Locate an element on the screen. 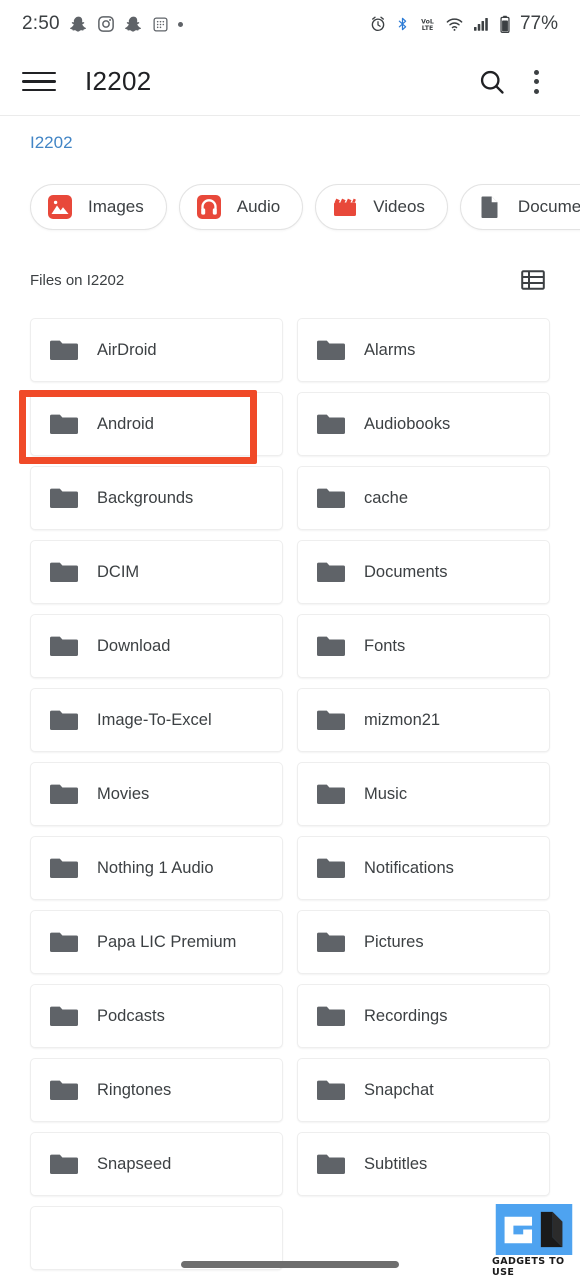 Image resolution: width=580 pixels, height=1284 pixels. filter-chip-label: Videos is located at coordinates (399, 206).